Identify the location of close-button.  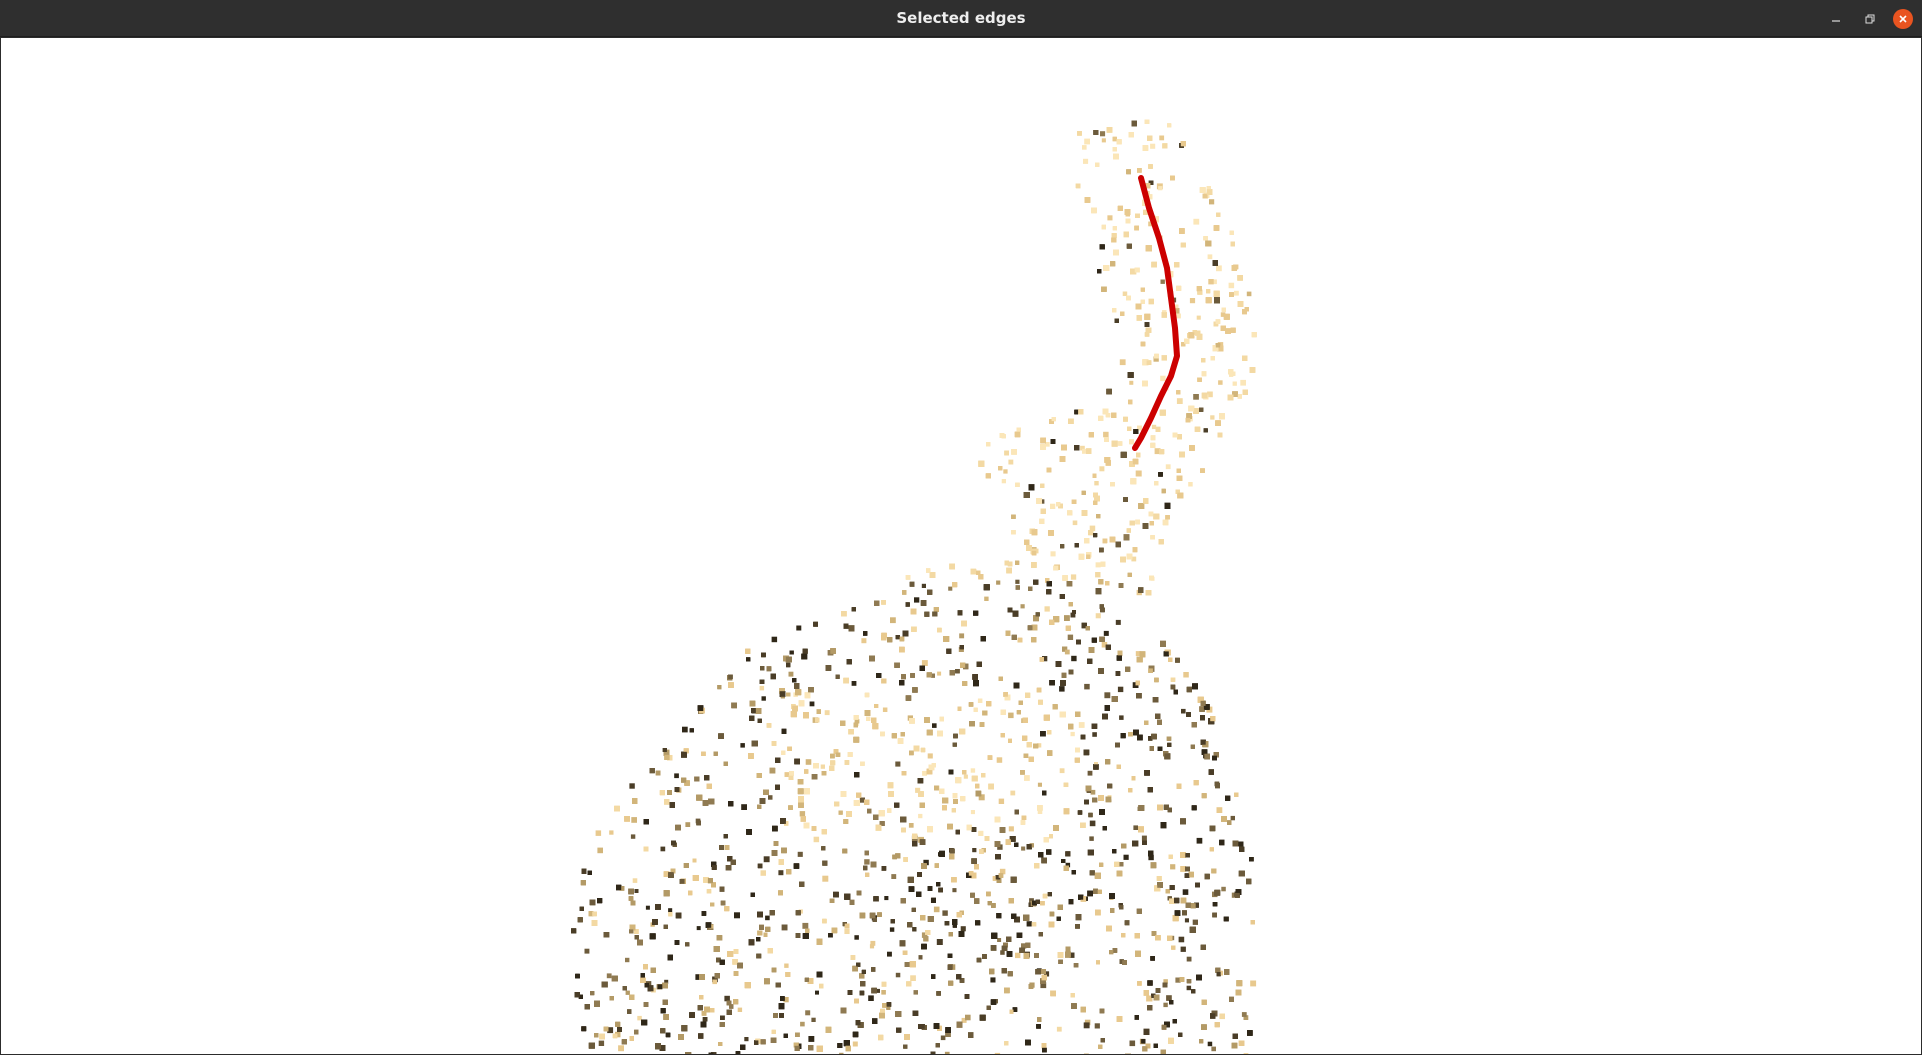
(1903, 19).